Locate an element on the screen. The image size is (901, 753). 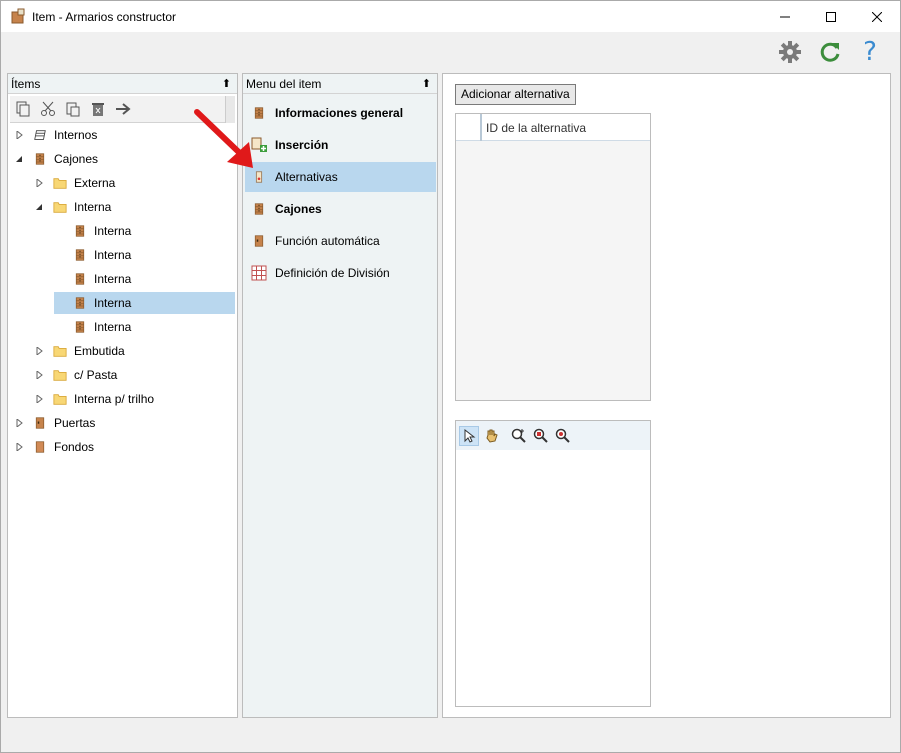
cut-icon is located at coordinates (48, 109).